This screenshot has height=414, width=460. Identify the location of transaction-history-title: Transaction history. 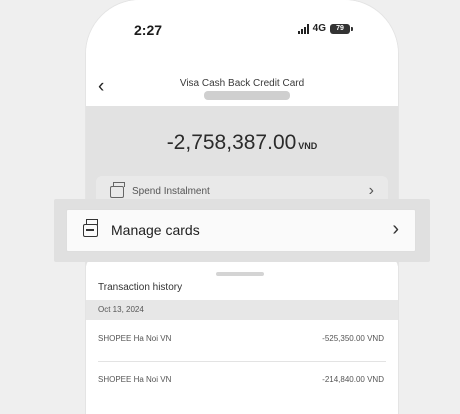
(140, 287).